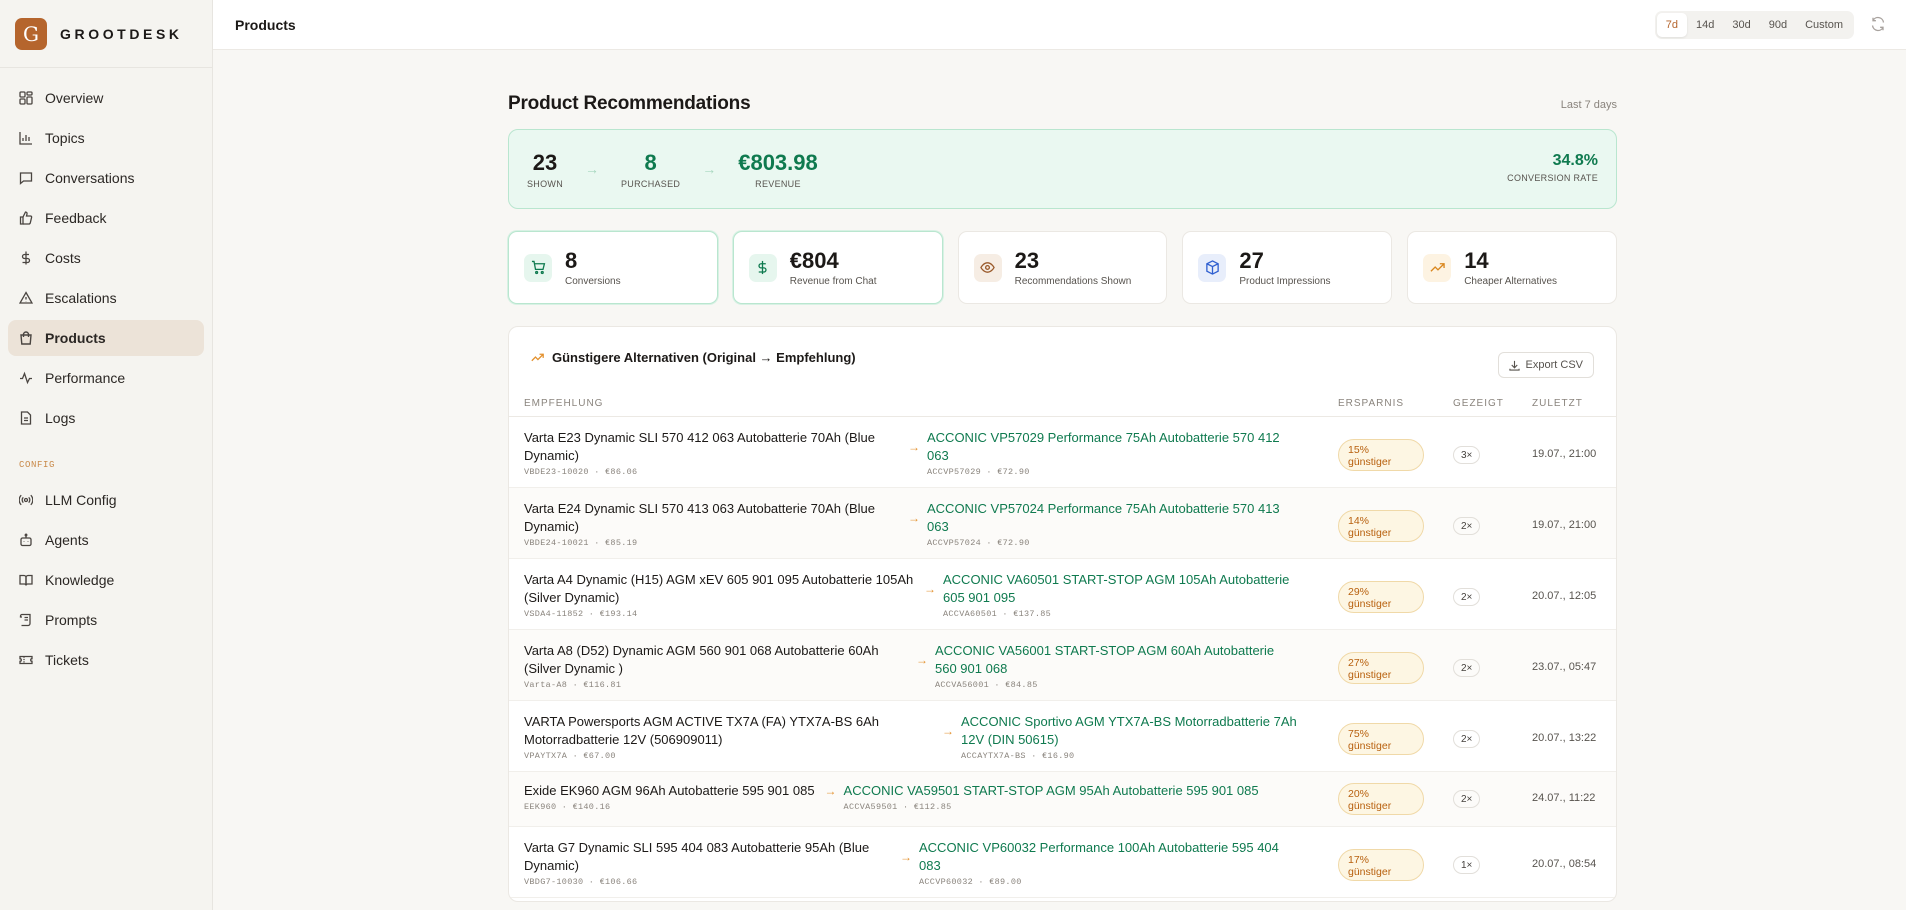 The height and width of the screenshot is (910, 1906). What do you see at coordinates (106, 98) in the screenshot?
I see `sidebar-item-overview: Overview` at bounding box center [106, 98].